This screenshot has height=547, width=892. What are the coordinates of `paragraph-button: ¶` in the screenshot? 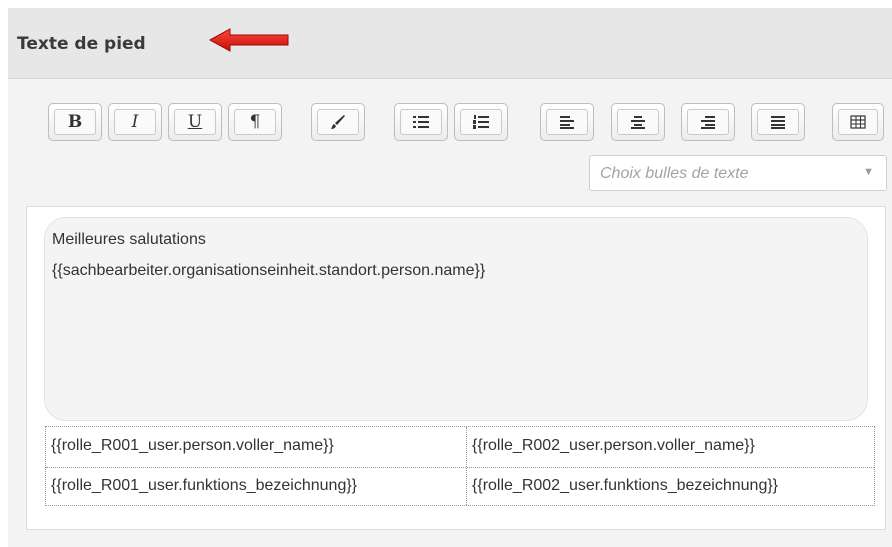 It's located at (255, 122).